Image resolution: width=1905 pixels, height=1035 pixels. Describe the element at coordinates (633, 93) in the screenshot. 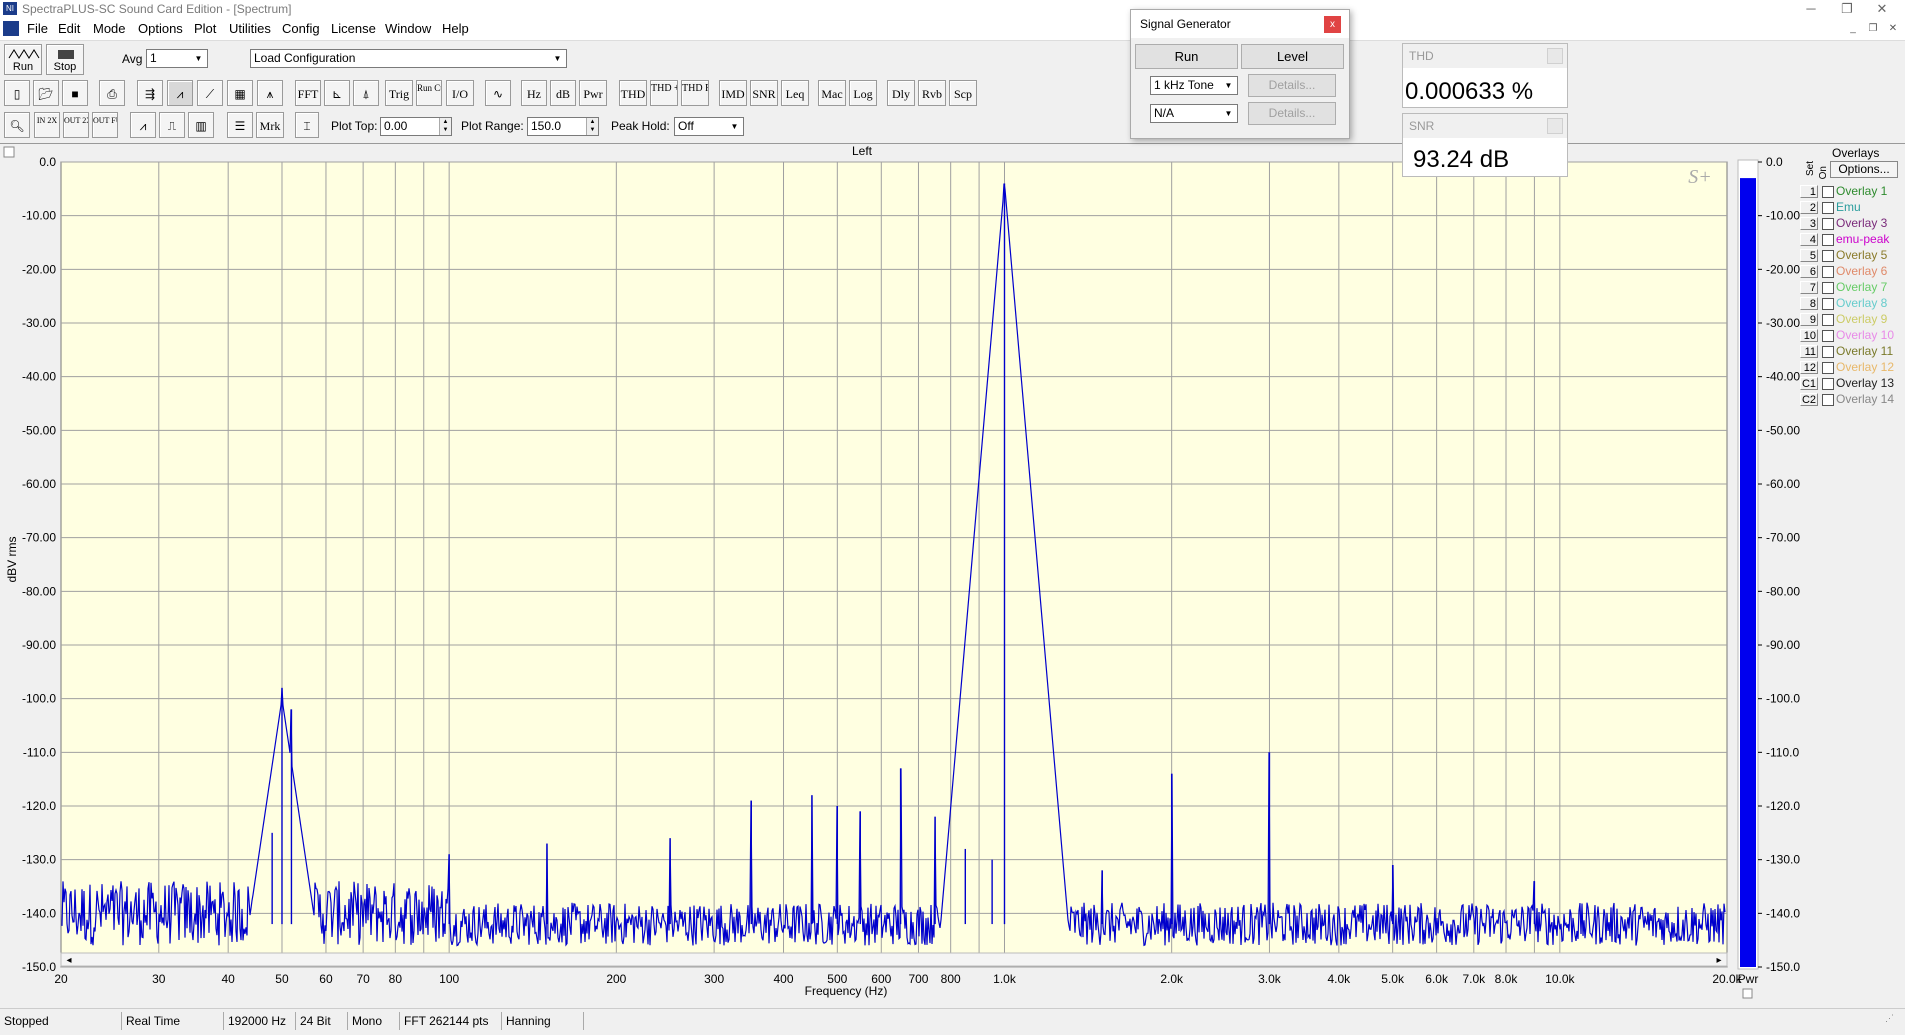

I see `thd-button: THD` at that location.